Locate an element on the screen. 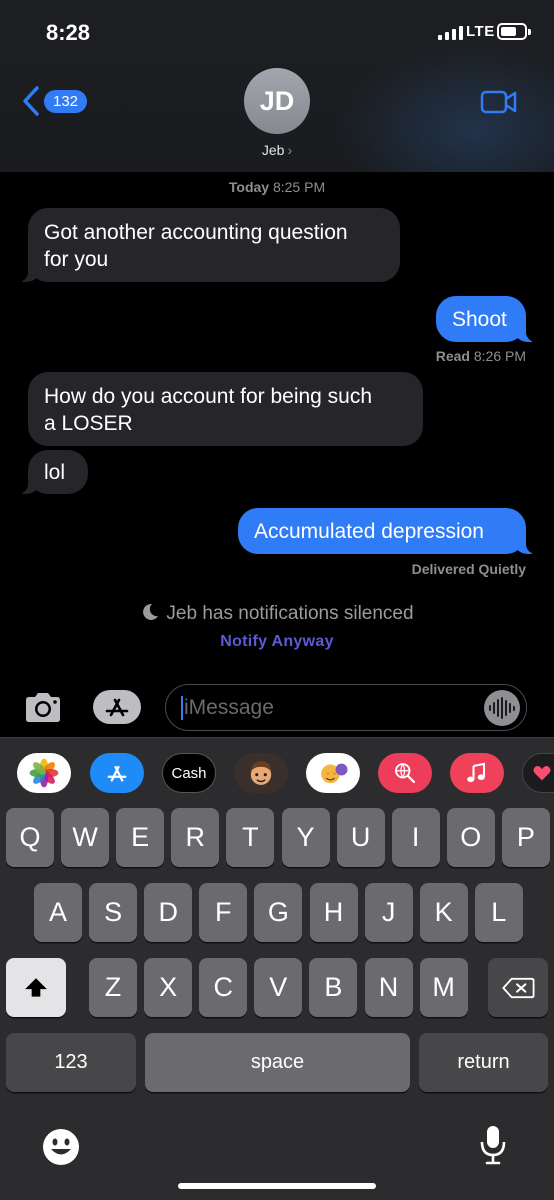 The width and height of the screenshot is (554, 1200). chevron-left-icon is located at coordinates (31, 101).